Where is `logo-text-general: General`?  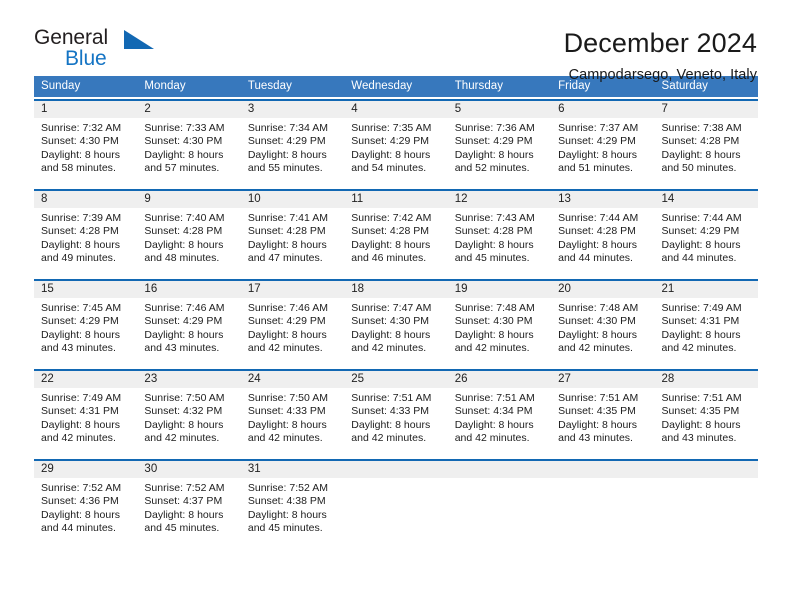
logo-text-general: General is located at coordinates (71, 37).